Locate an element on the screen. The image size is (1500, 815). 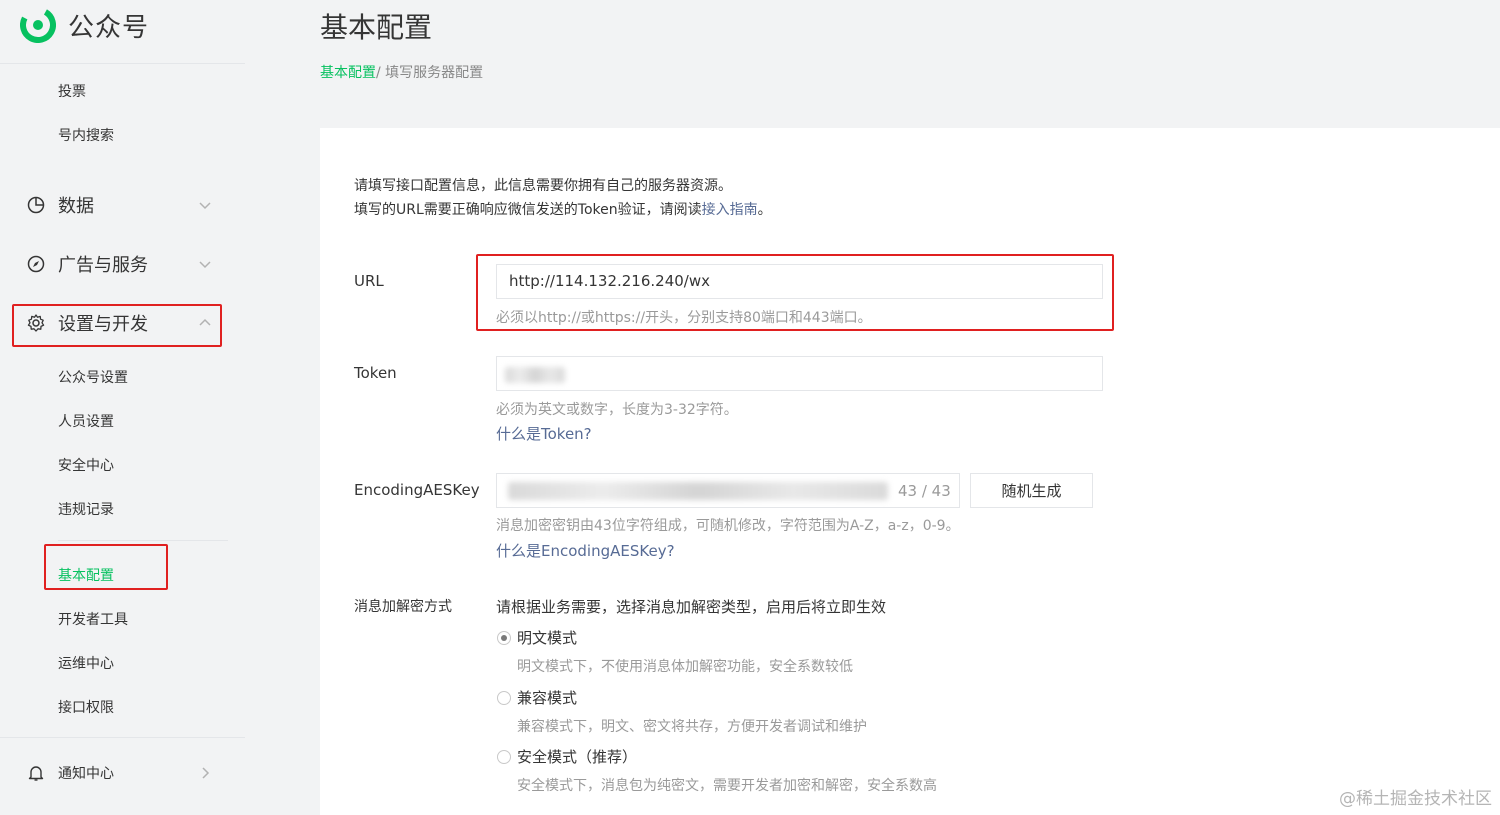
radio-compatible-mode: 兼容模式 is located at coordinates (537, 697).